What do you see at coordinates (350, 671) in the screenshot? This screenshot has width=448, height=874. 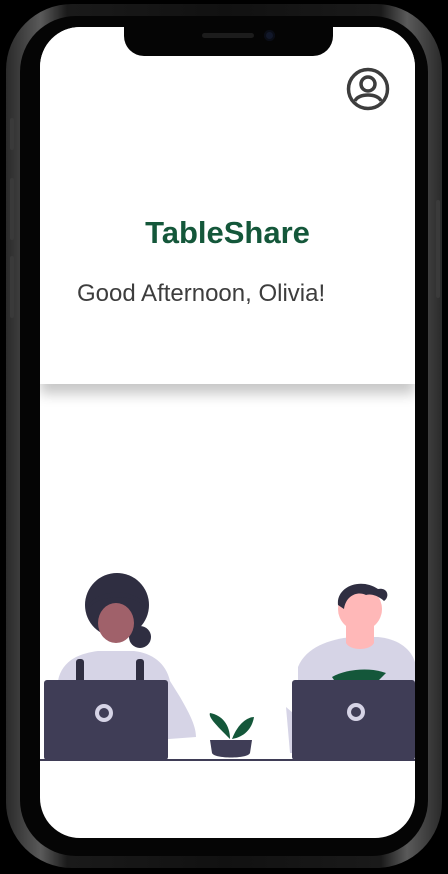 I see `man-at-laptop` at bounding box center [350, 671].